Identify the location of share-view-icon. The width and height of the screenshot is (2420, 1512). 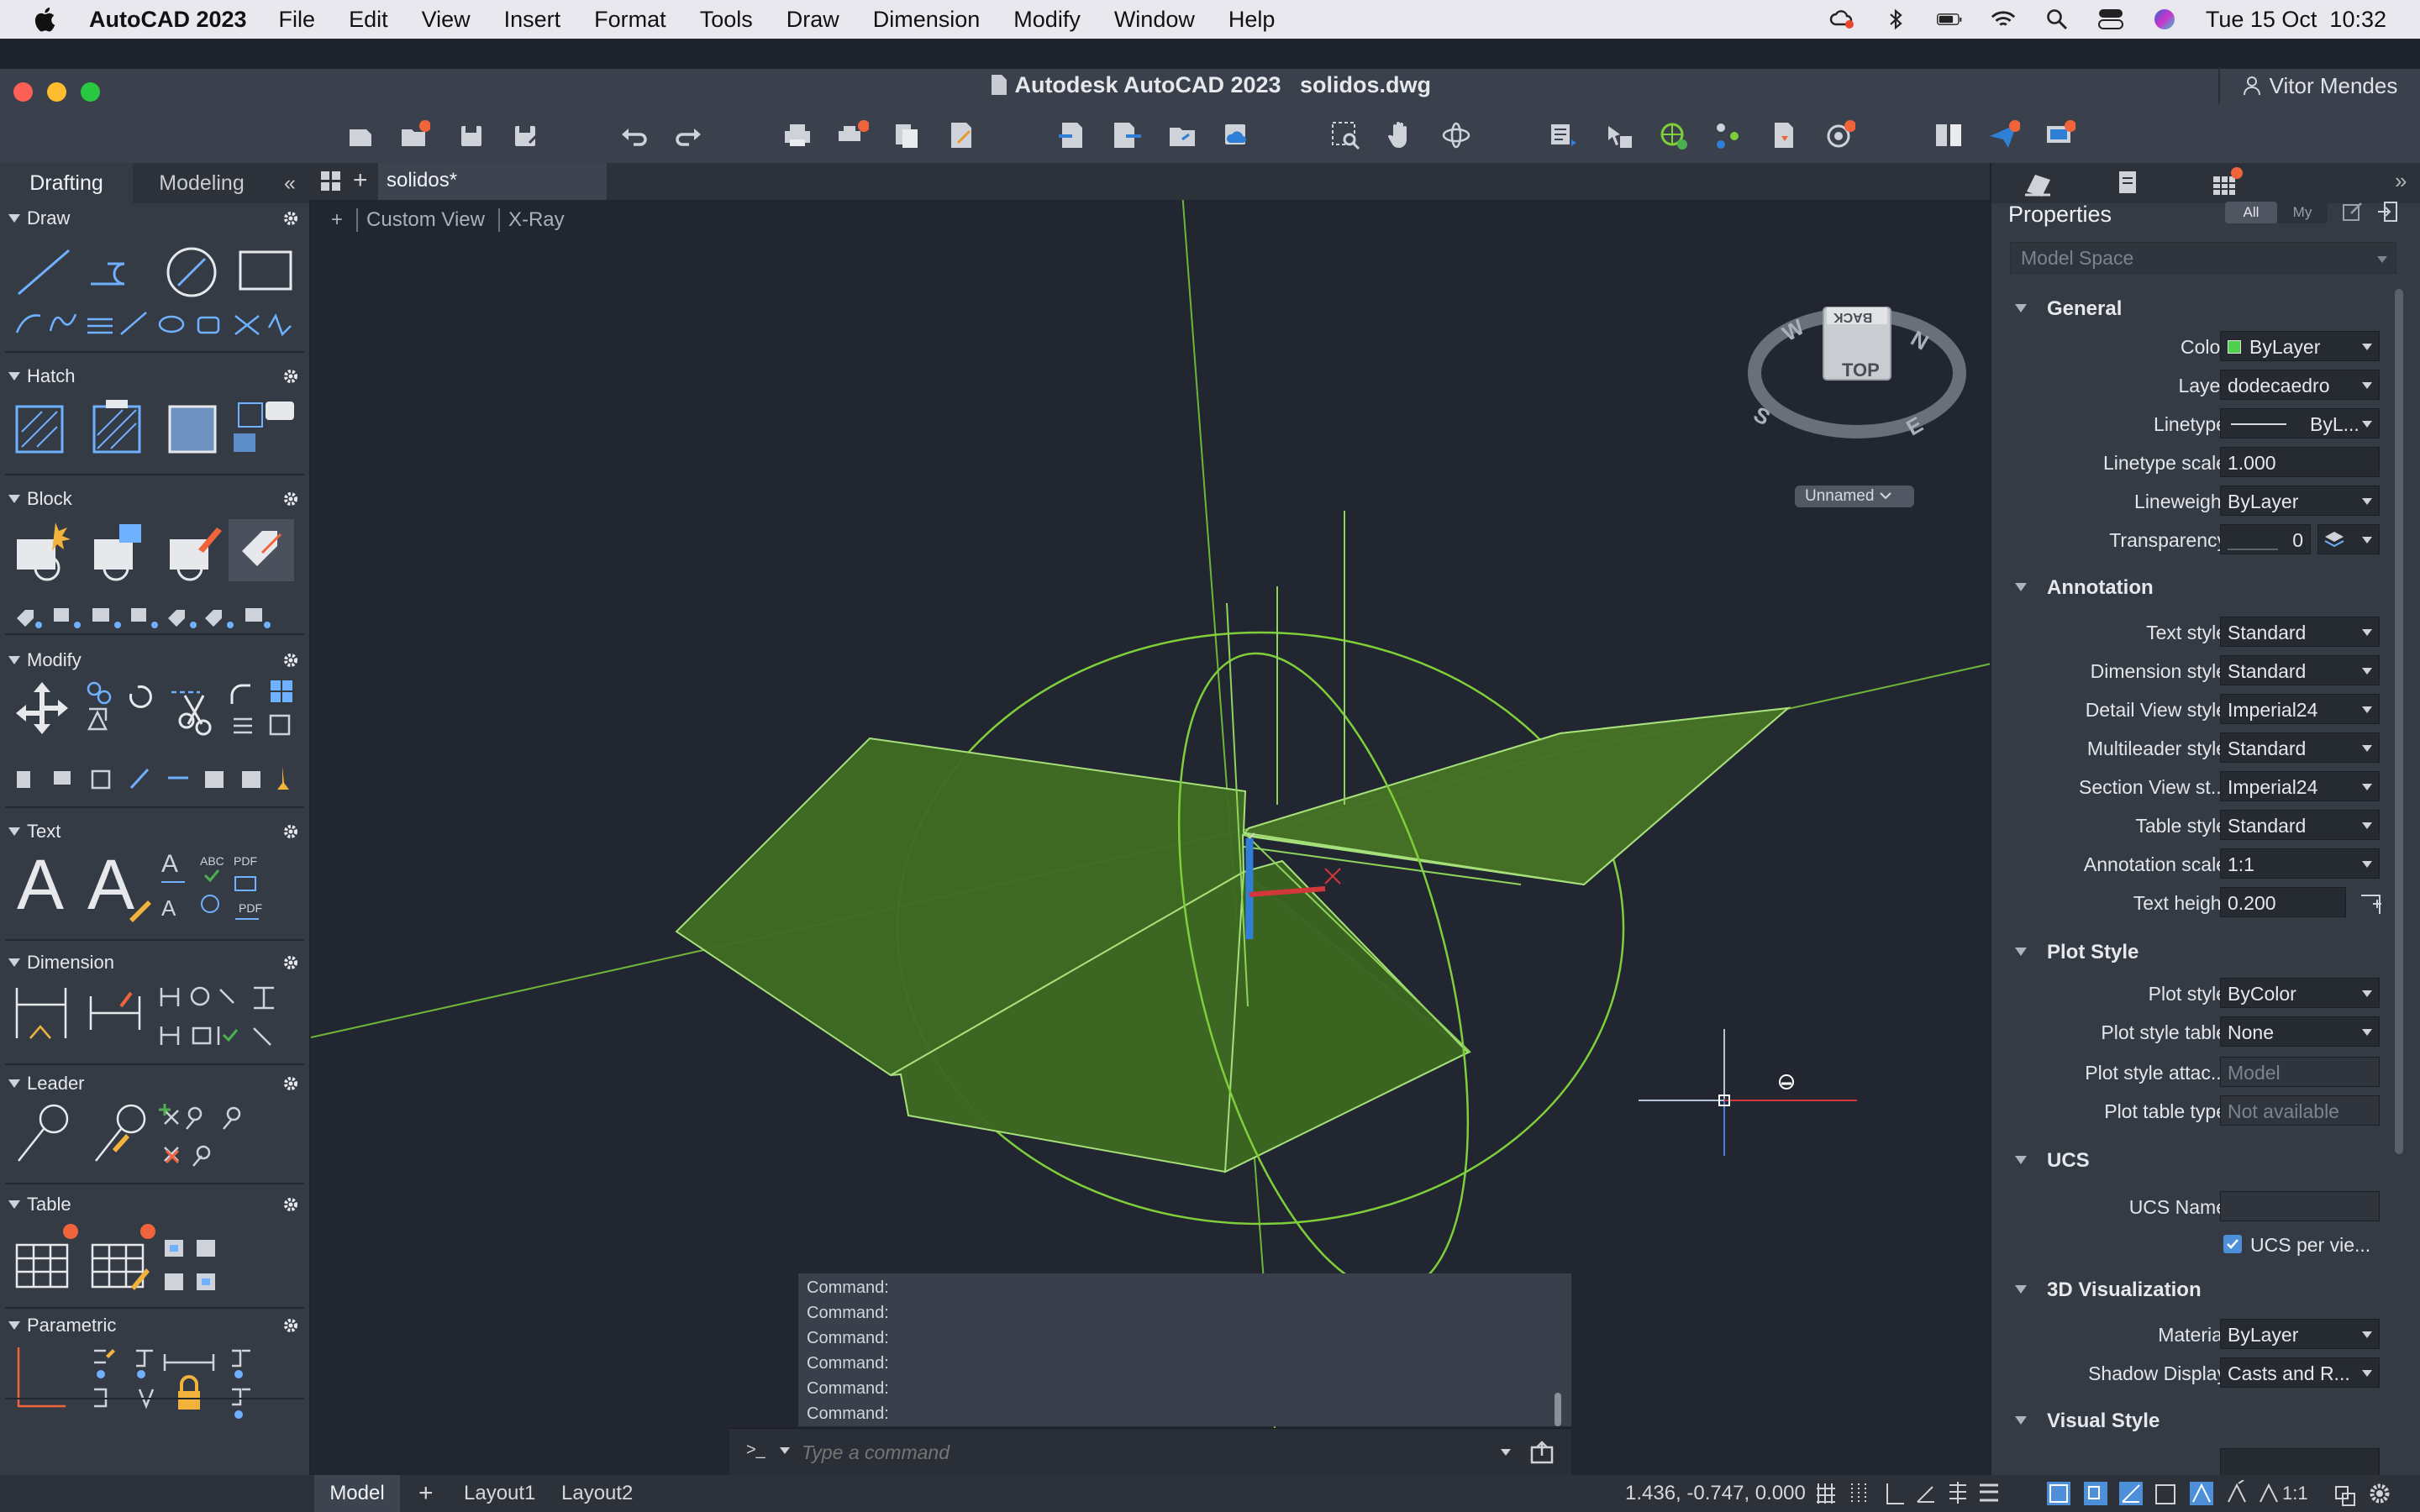
(1182, 135).